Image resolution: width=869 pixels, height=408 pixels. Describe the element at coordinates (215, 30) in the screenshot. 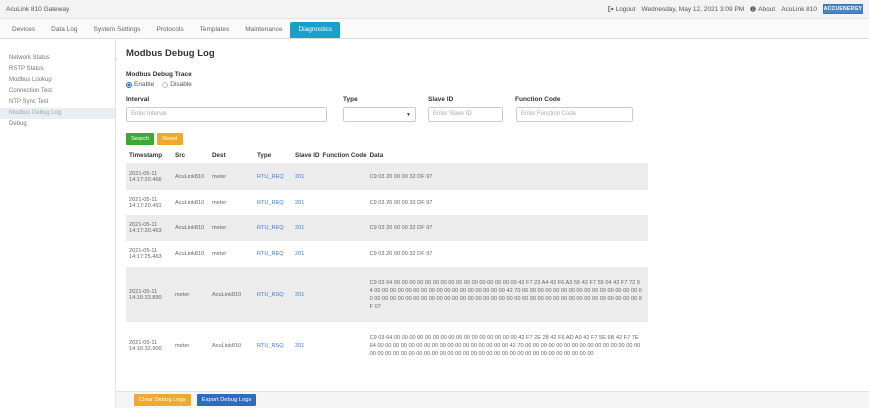

I see `tab-templates: Templates` at that location.